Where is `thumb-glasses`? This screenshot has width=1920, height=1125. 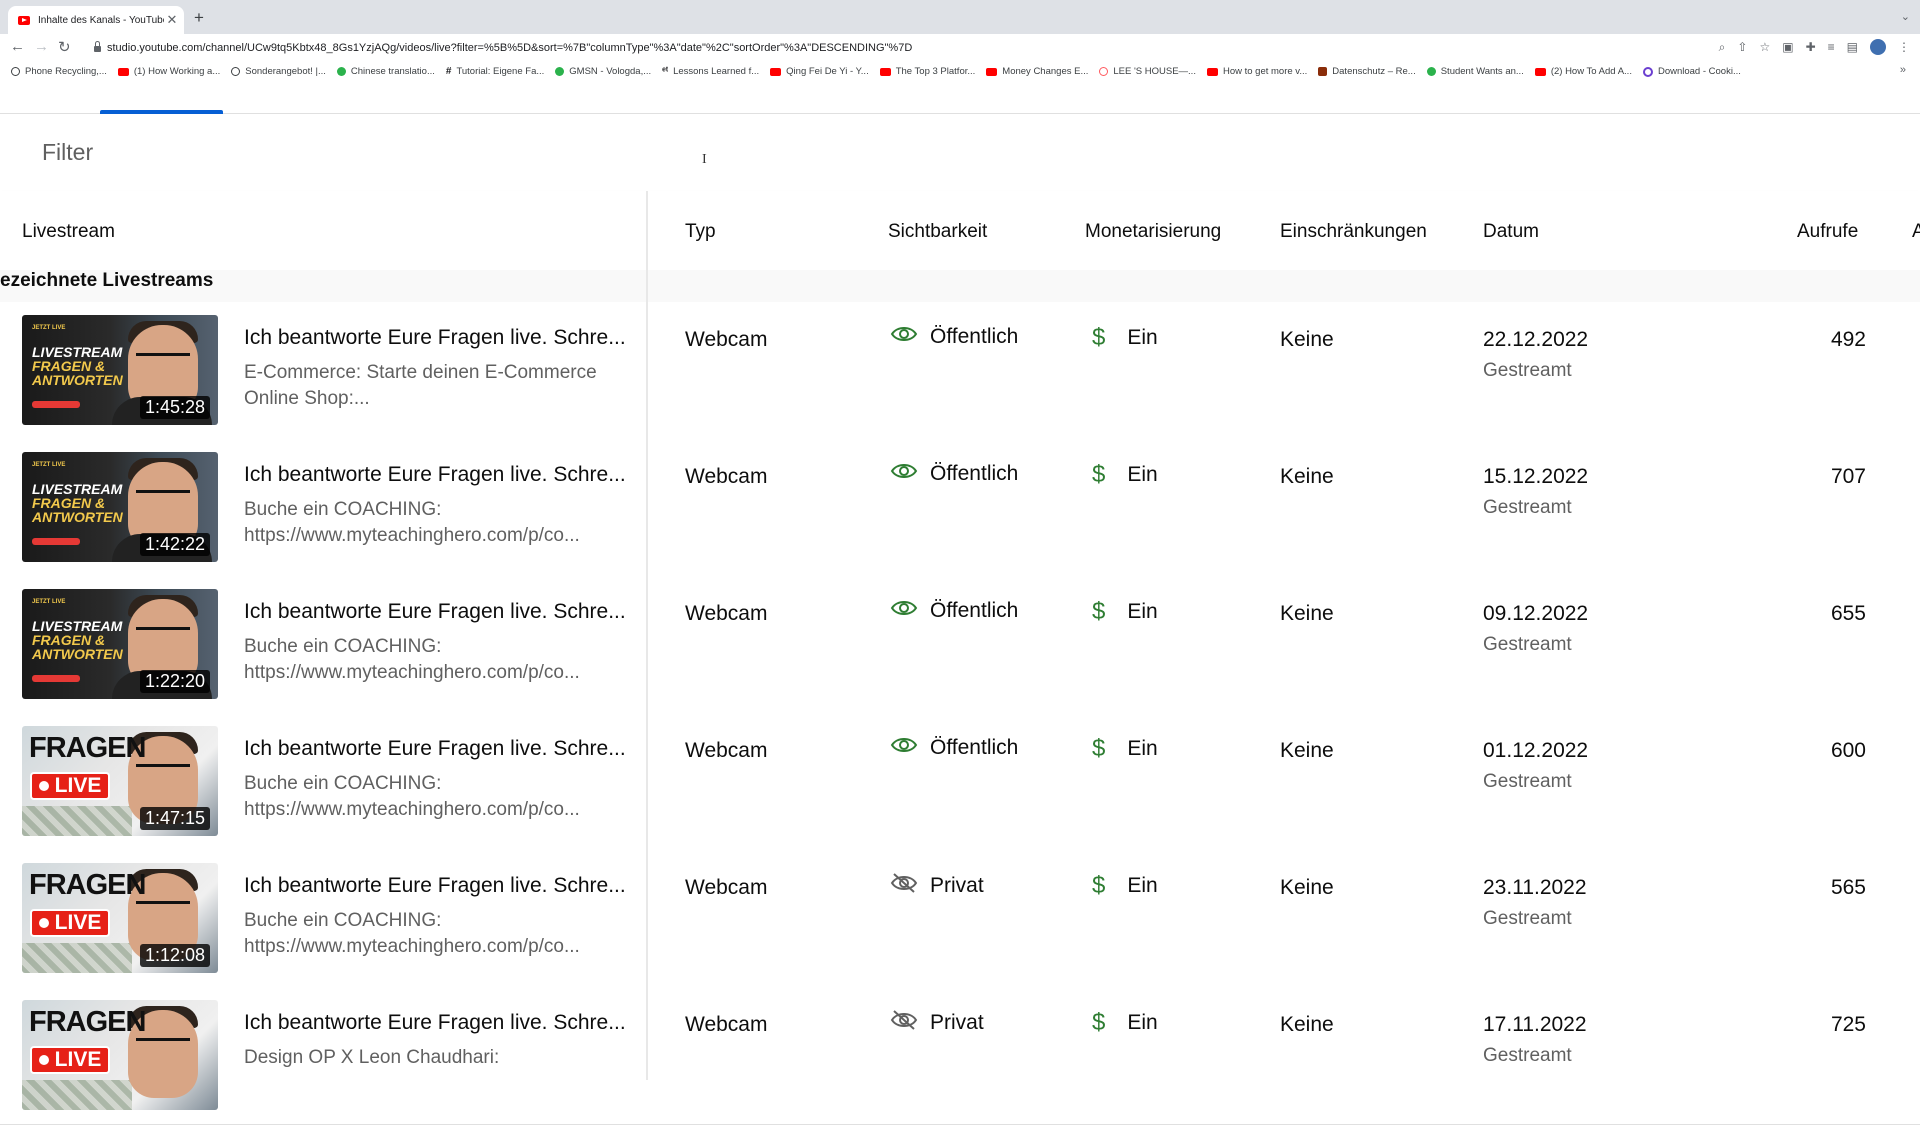 thumb-glasses is located at coordinates (163, 1044).